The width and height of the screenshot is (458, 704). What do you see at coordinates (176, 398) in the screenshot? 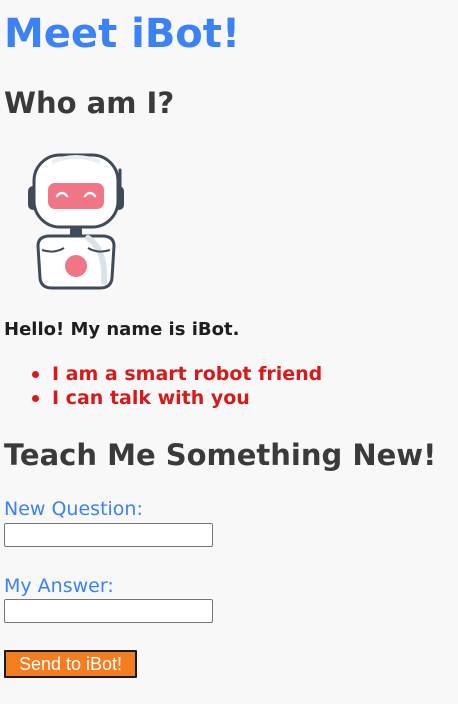
I see `fact-item: I can talk with you` at bounding box center [176, 398].